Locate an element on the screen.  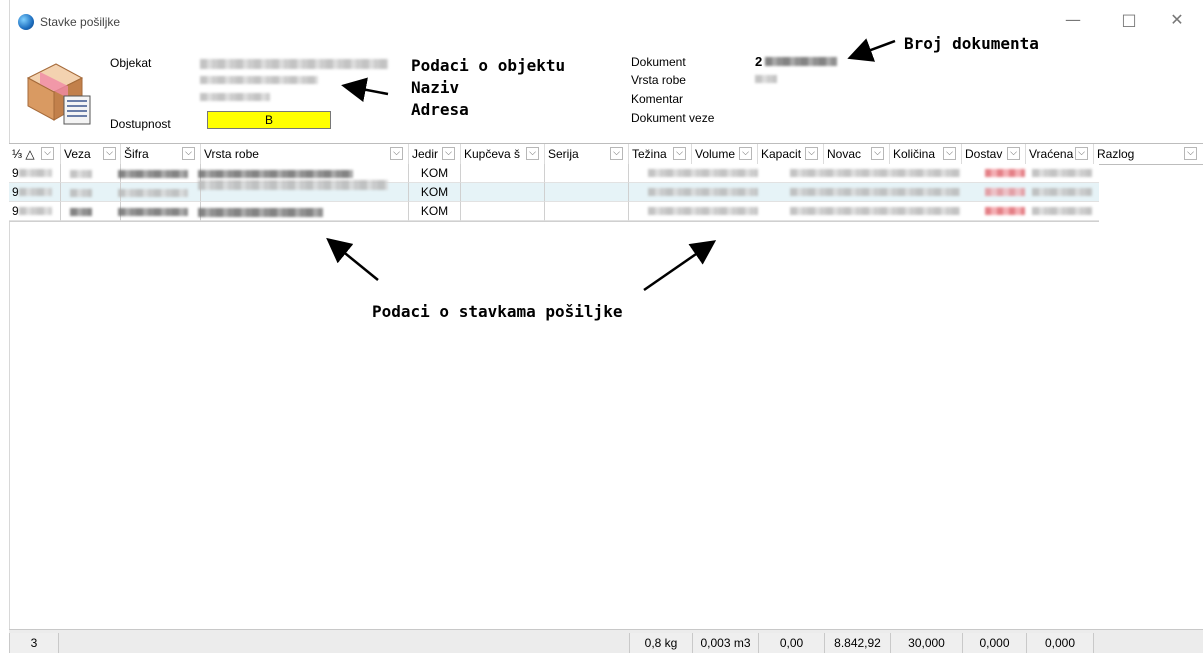
arrow-items-right is located at coordinates (680, 266).